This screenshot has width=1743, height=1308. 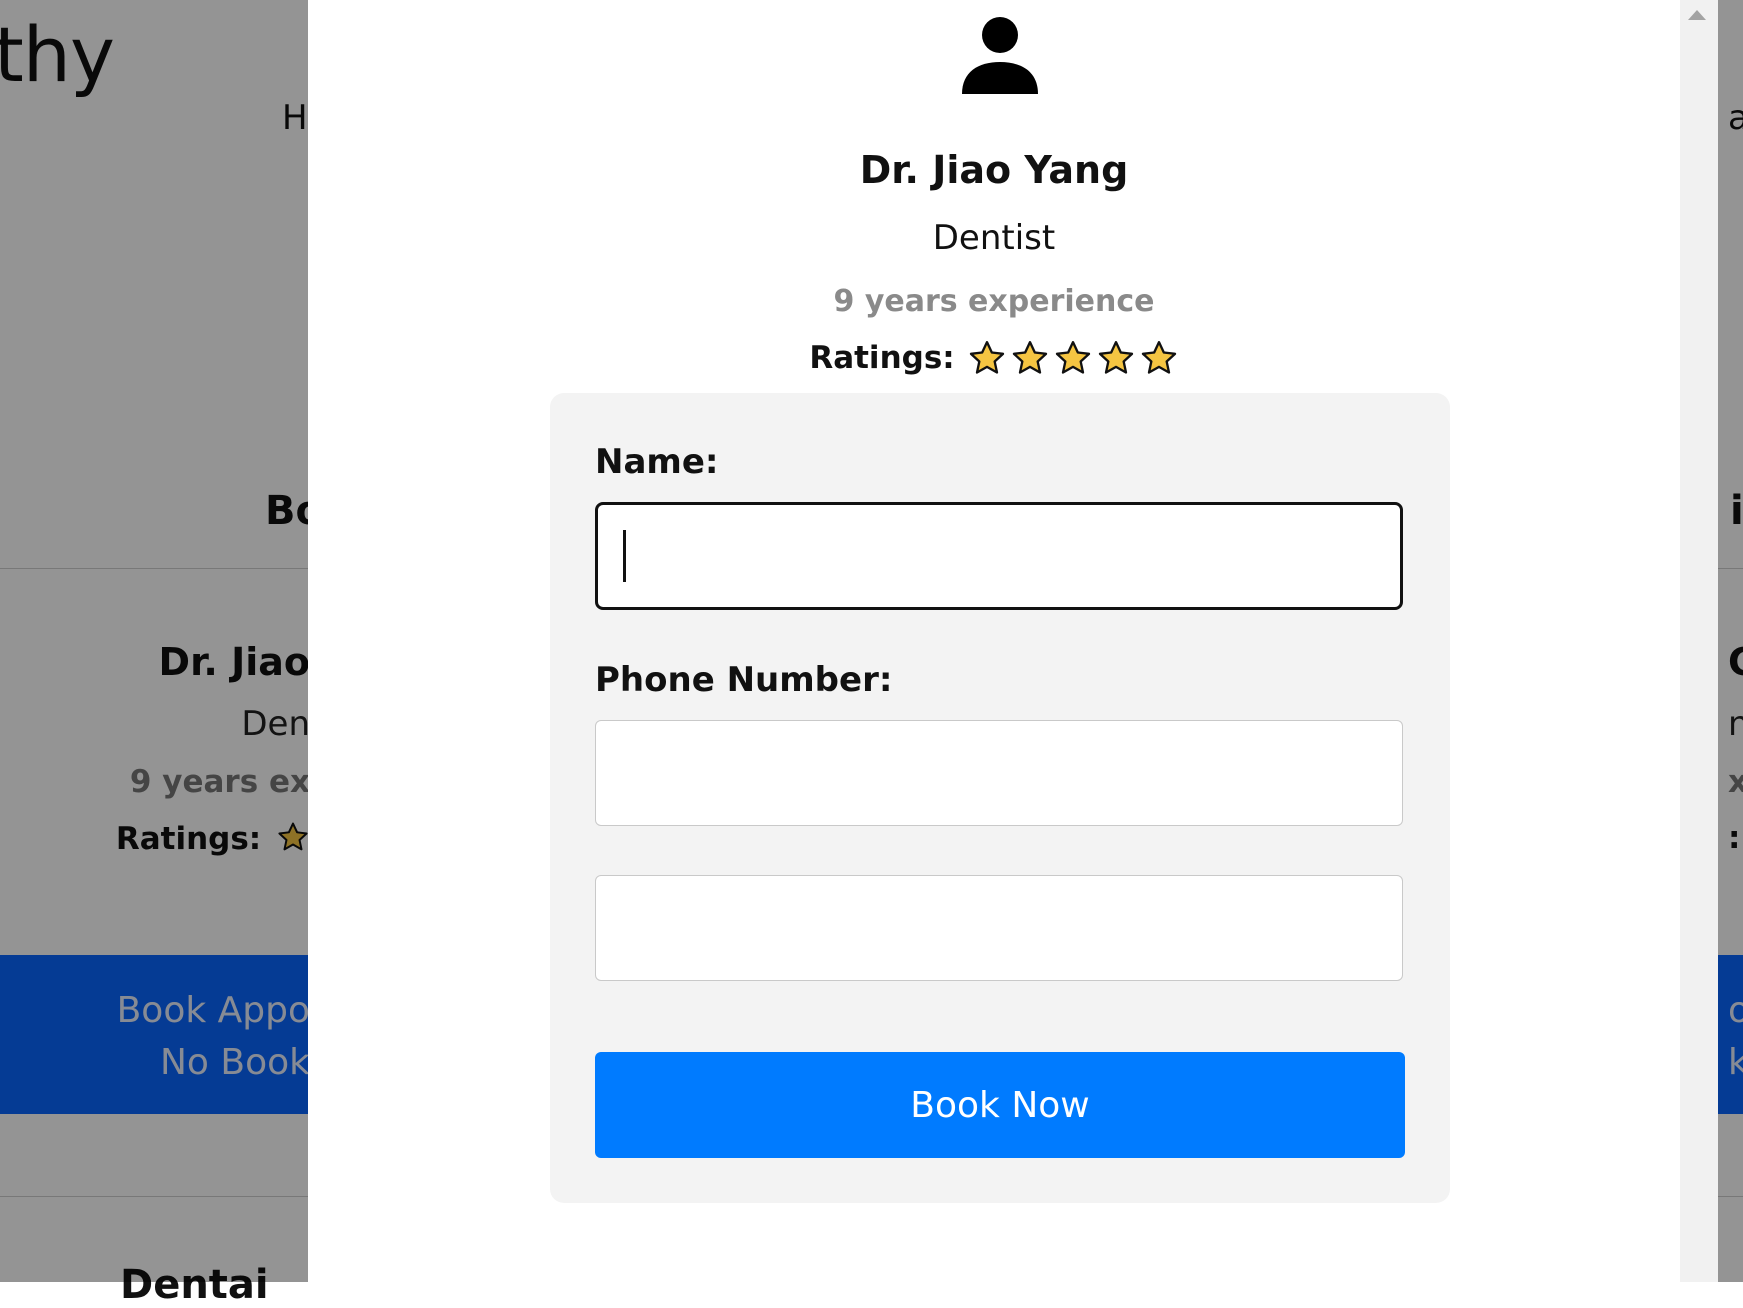 I want to click on name-input, so click(x=999, y=556).